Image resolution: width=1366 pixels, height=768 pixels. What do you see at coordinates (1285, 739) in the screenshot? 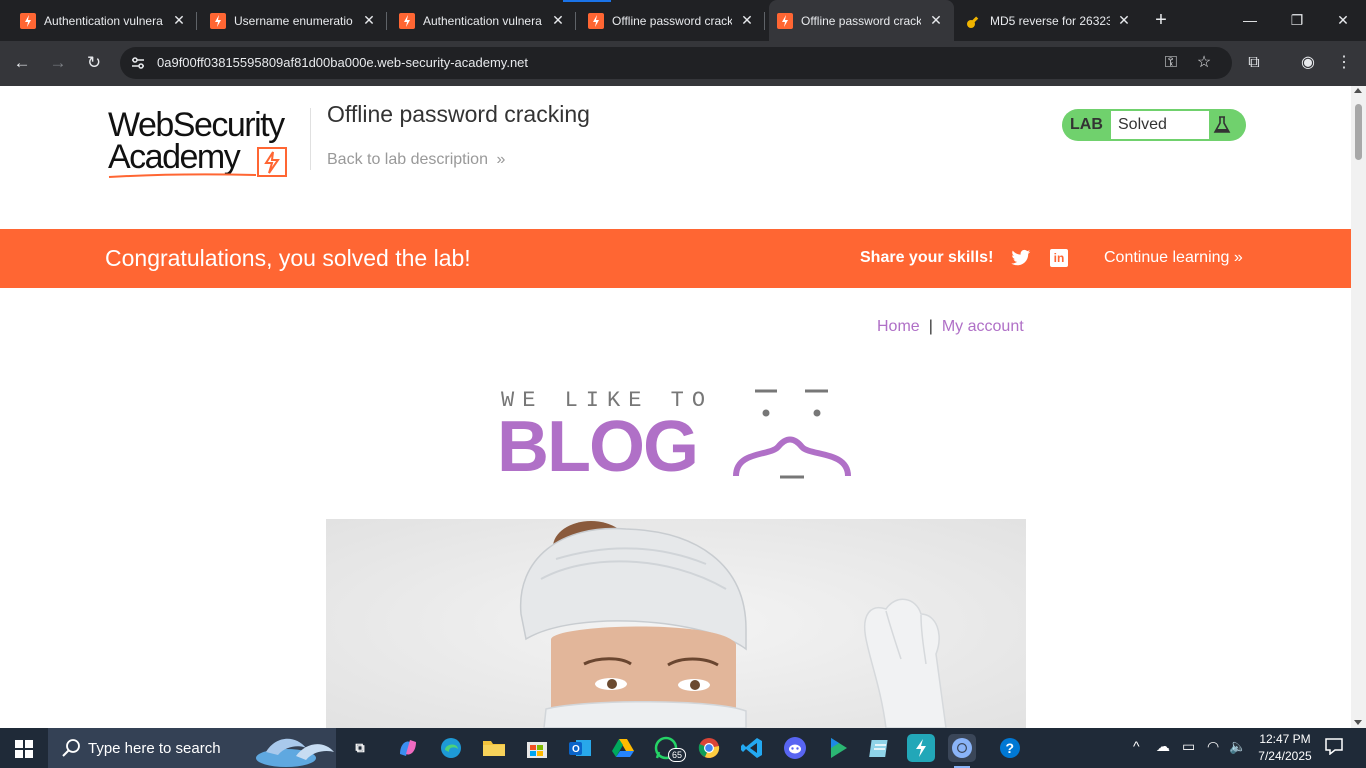
I see `clock-time: 12:47 PM` at bounding box center [1285, 739].